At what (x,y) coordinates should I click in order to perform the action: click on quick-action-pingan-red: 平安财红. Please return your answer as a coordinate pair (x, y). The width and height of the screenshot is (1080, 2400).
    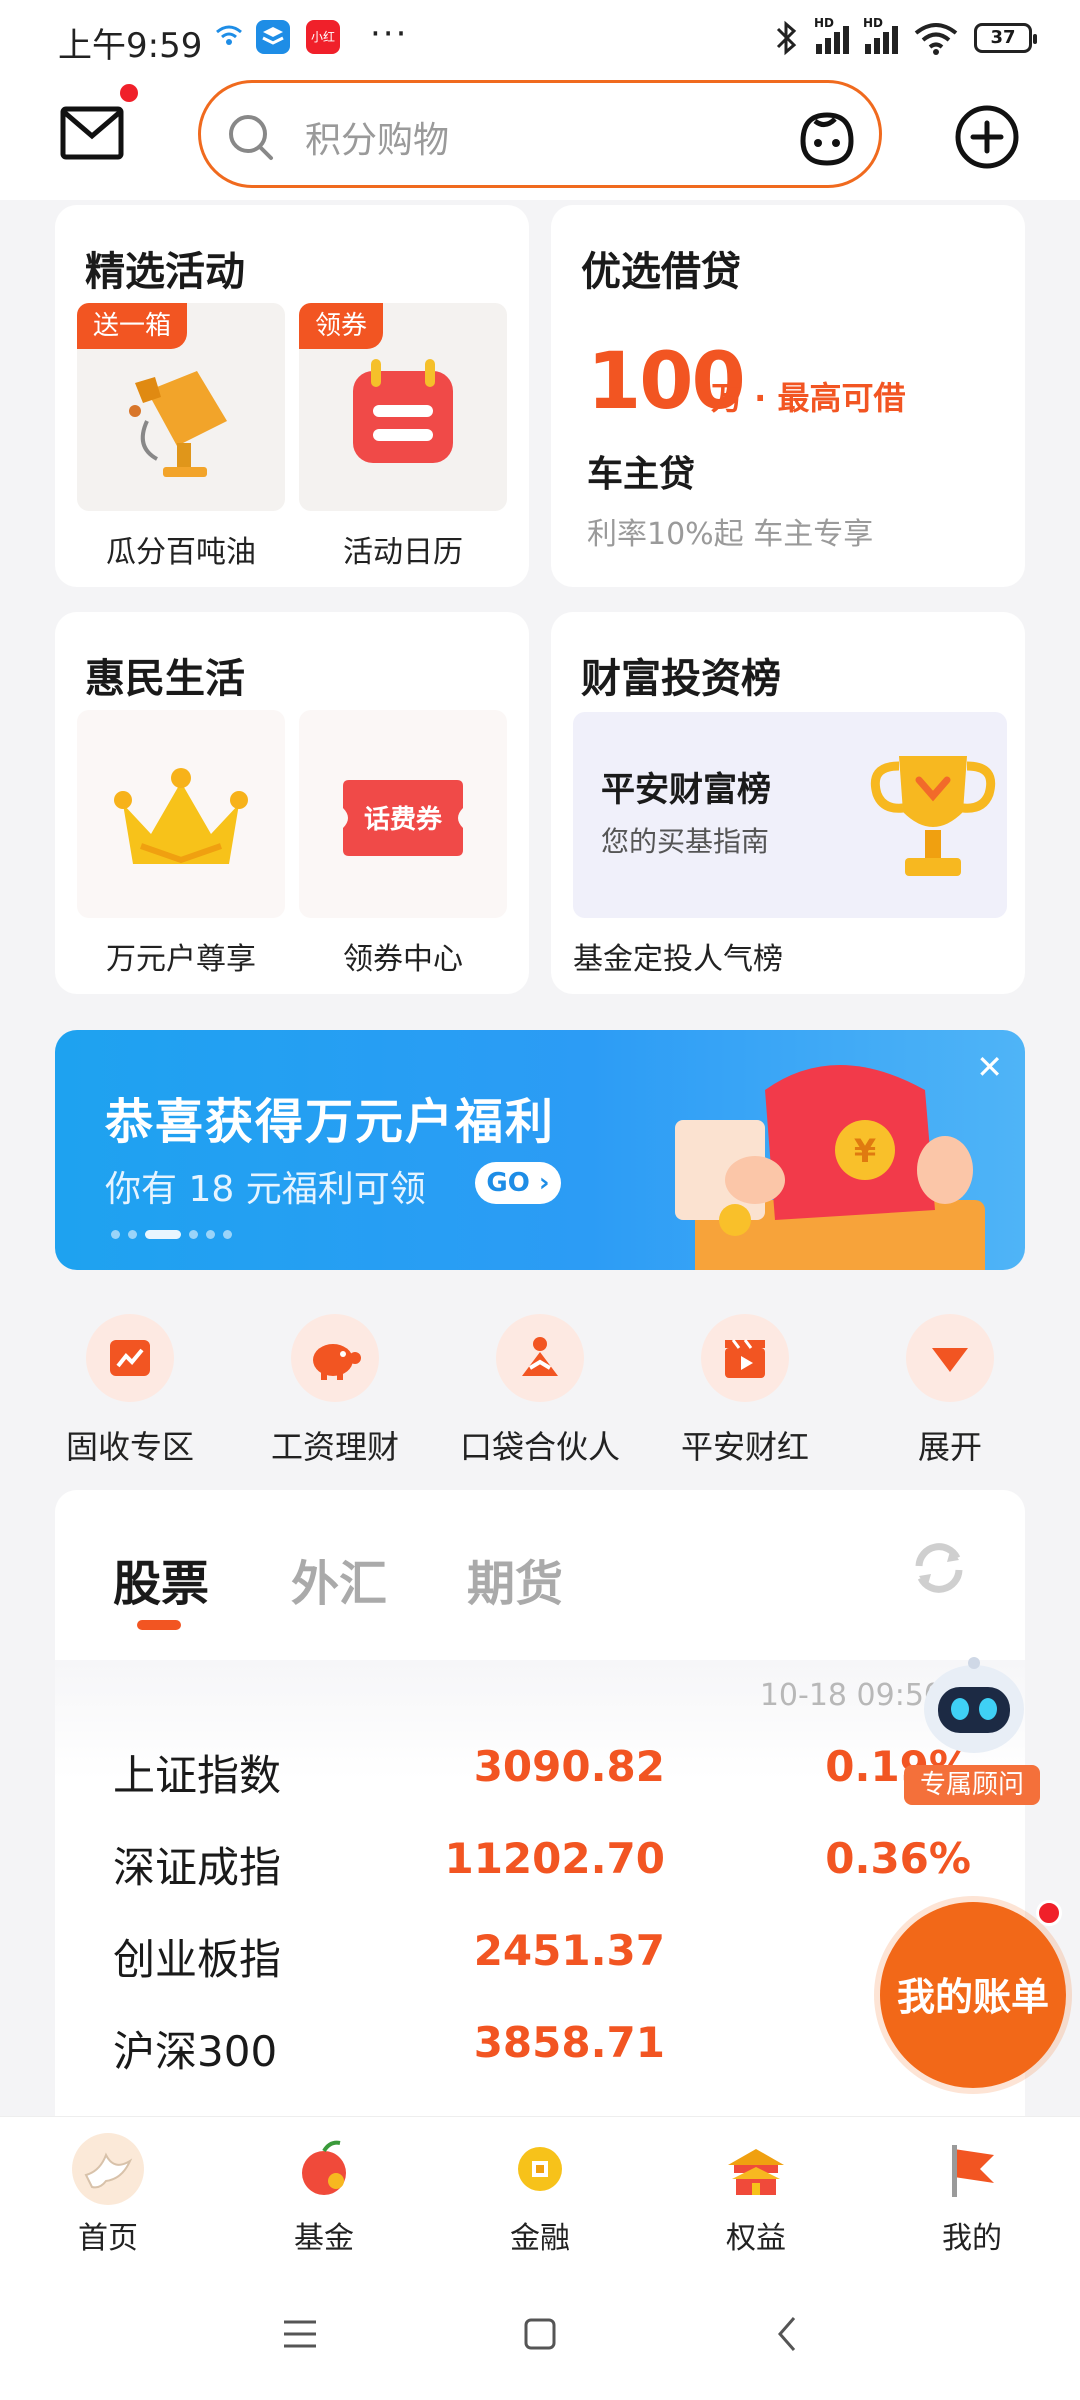
    Looking at the image, I should click on (745, 1390).